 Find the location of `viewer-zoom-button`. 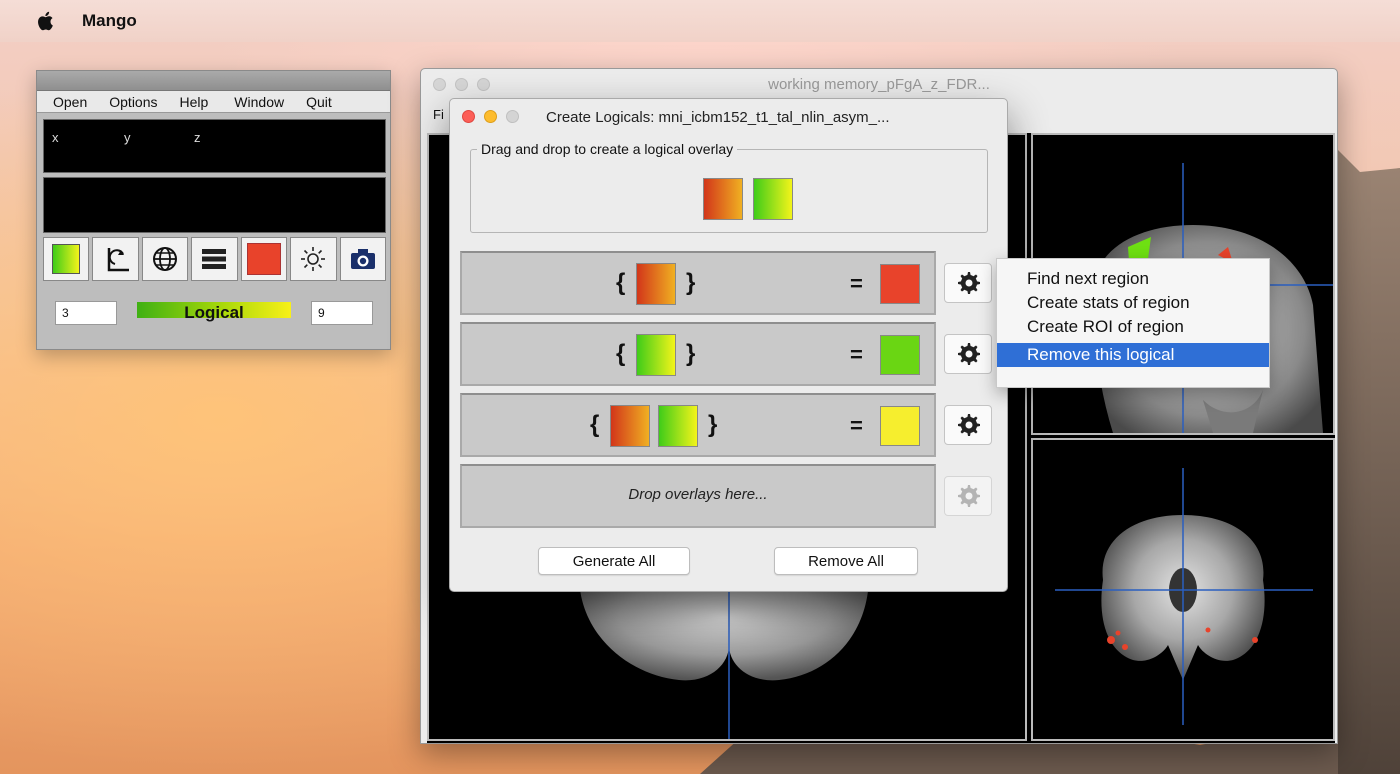

viewer-zoom-button is located at coordinates (483, 84).